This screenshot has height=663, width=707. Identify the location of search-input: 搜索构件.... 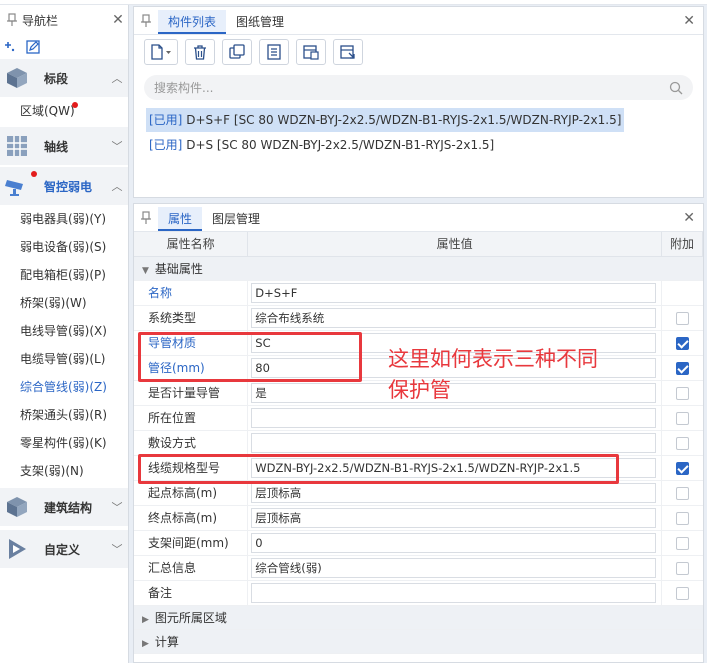
(411, 87).